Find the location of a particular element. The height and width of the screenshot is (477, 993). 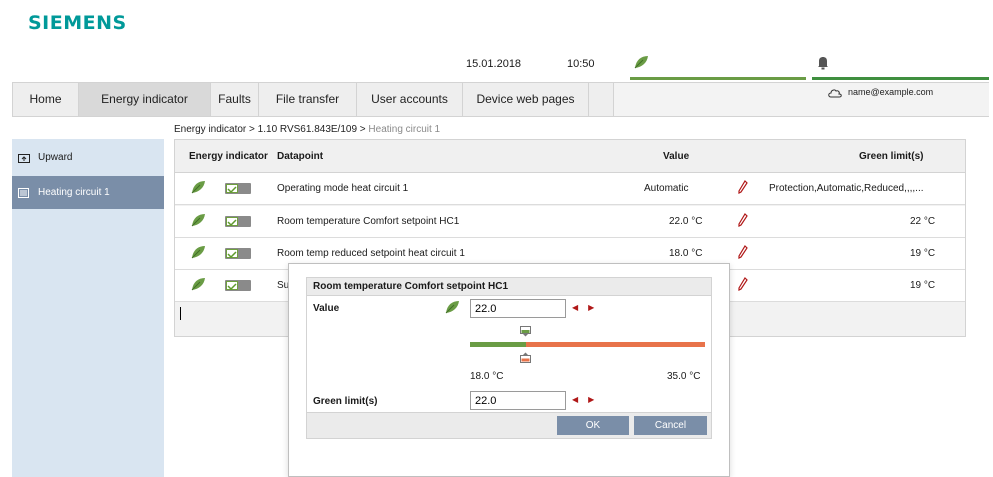

breadcrumb-energy-indicator: Energy indicator is located at coordinates (210, 129).